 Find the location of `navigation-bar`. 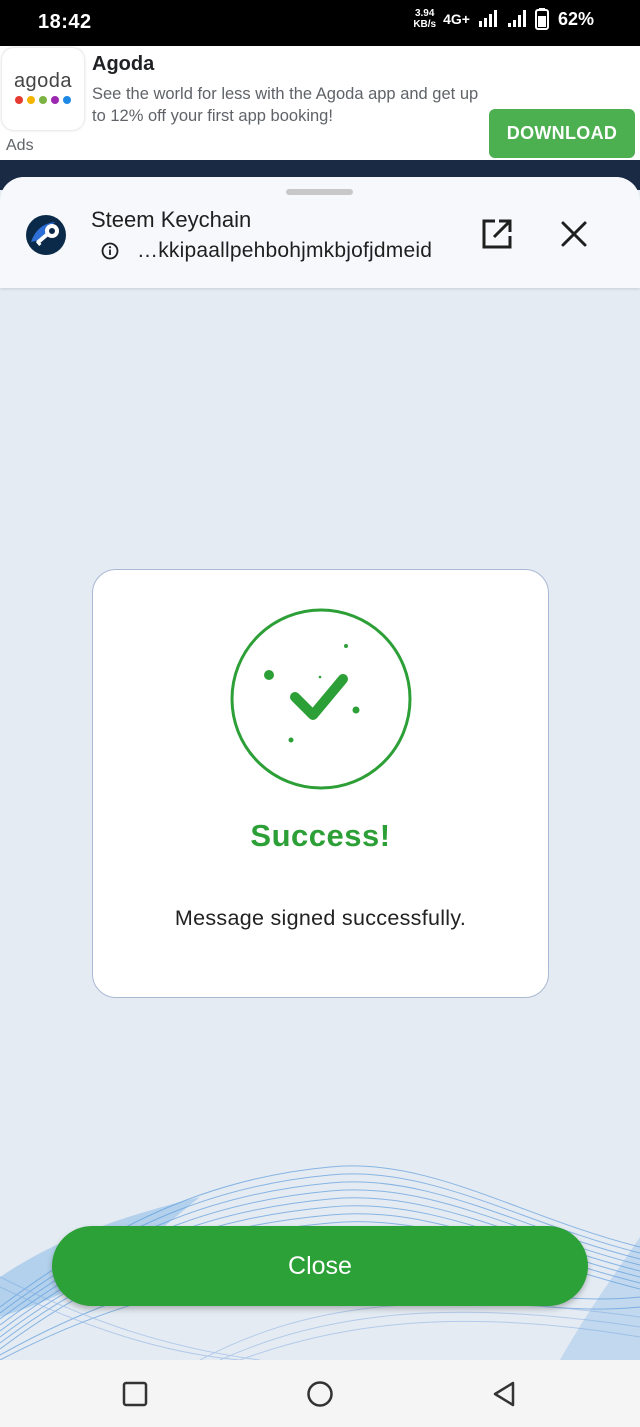

navigation-bar is located at coordinates (320, 1393).